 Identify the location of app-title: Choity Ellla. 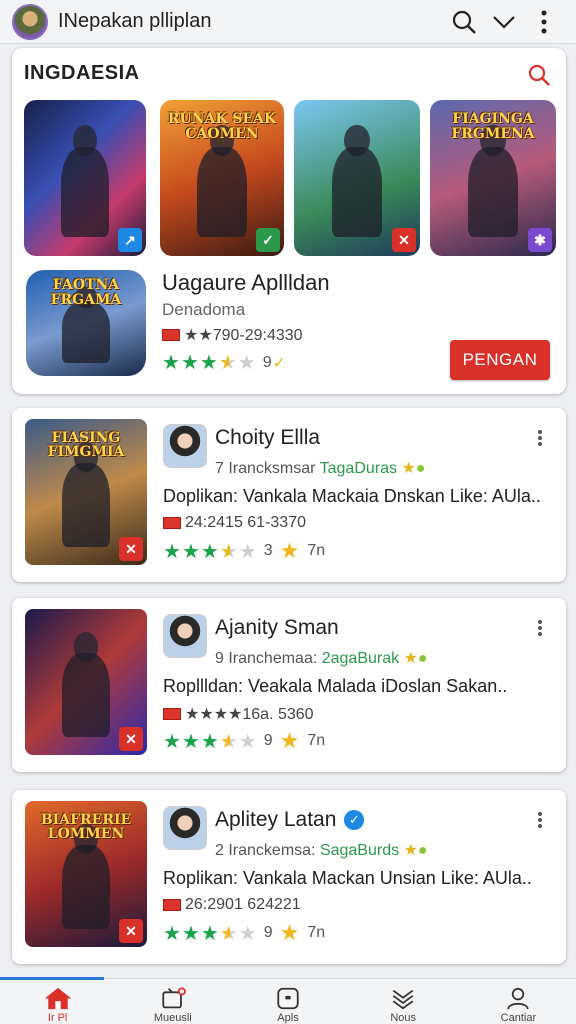
(267, 438).